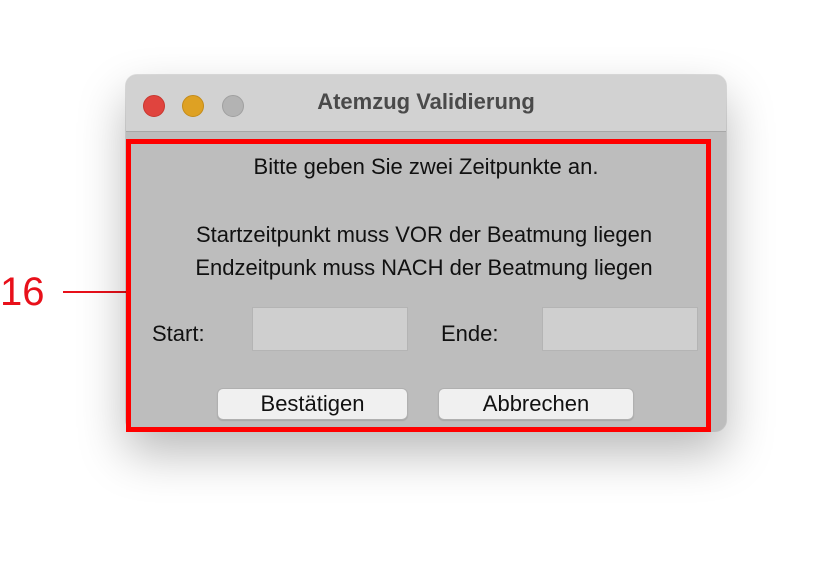 Image resolution: width=839 pixels, height=580 pixels. What do you see at coordinates (312, 404) in the screenshot?
I see `confirm-button: Bestätigen` at bounding box center [312, 404].